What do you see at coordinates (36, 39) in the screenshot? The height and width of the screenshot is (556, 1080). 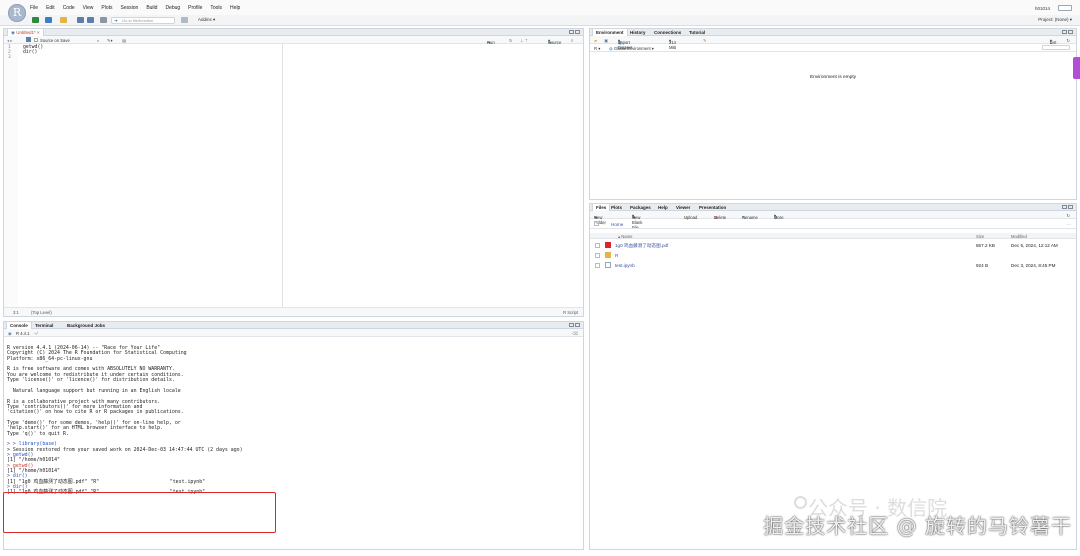 I see `source-on-save-checkbox` at bounding box center [36, 39].